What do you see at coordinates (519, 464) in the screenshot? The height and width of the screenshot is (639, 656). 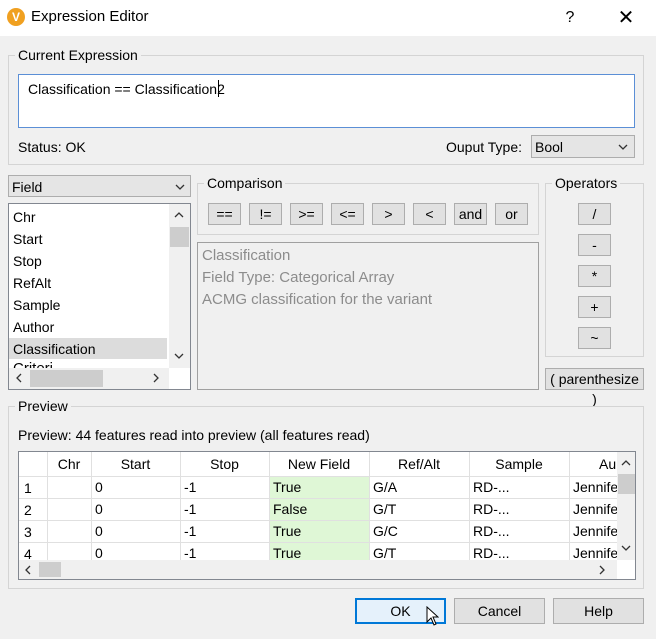 I see `column-header: Sample` at bounding box center [519, 464].